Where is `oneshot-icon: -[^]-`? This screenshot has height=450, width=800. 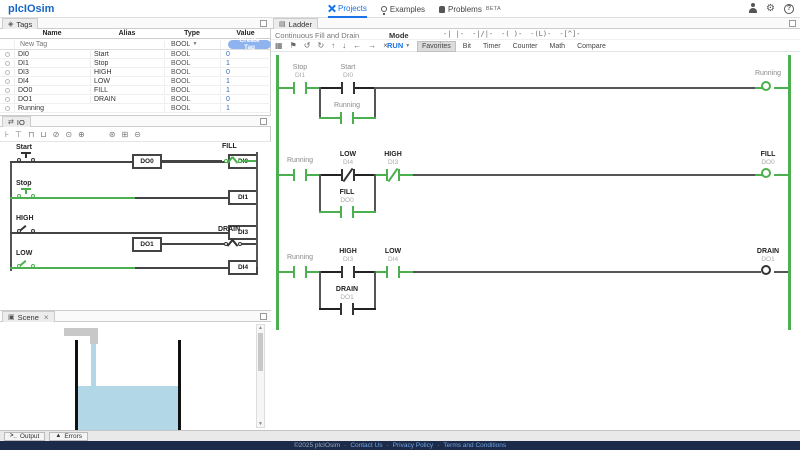
oneshot-icon: -[^]- is located at coordinates (569, 34).